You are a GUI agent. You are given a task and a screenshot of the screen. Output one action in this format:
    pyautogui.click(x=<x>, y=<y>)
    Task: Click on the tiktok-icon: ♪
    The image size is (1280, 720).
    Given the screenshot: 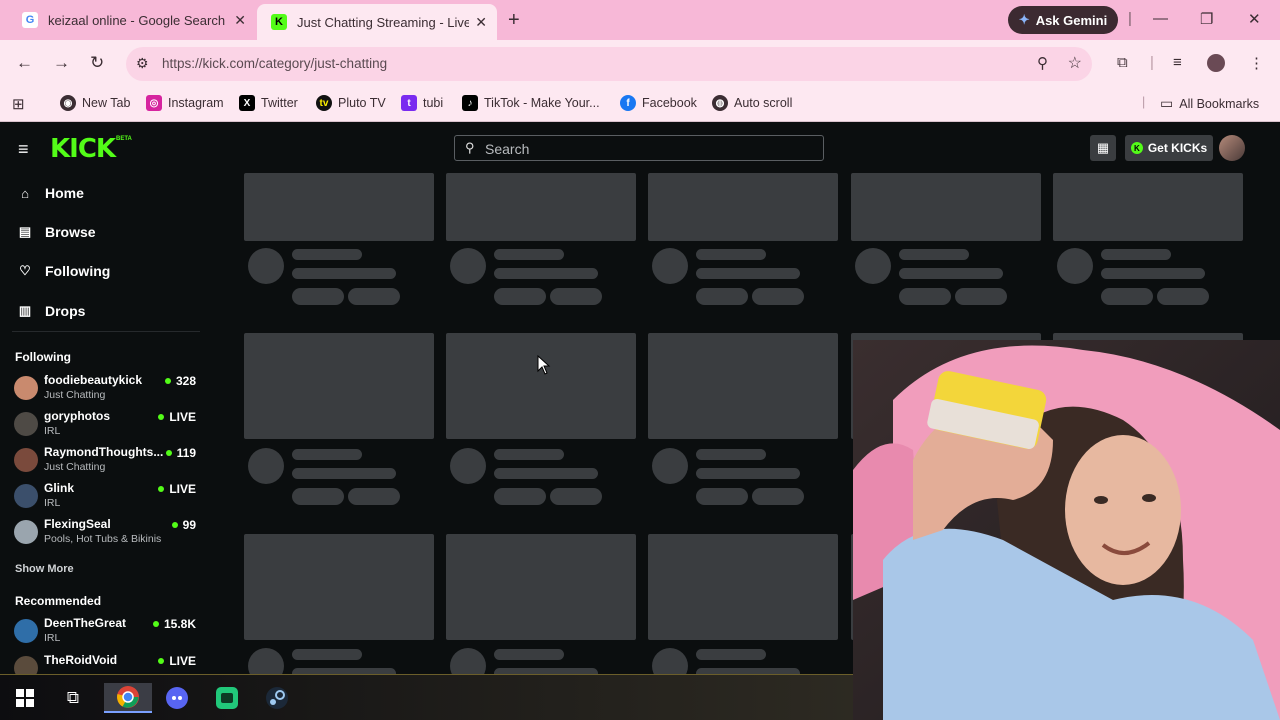 What is the action you would take?
    pyautogui.click(x=470, y=103)
    